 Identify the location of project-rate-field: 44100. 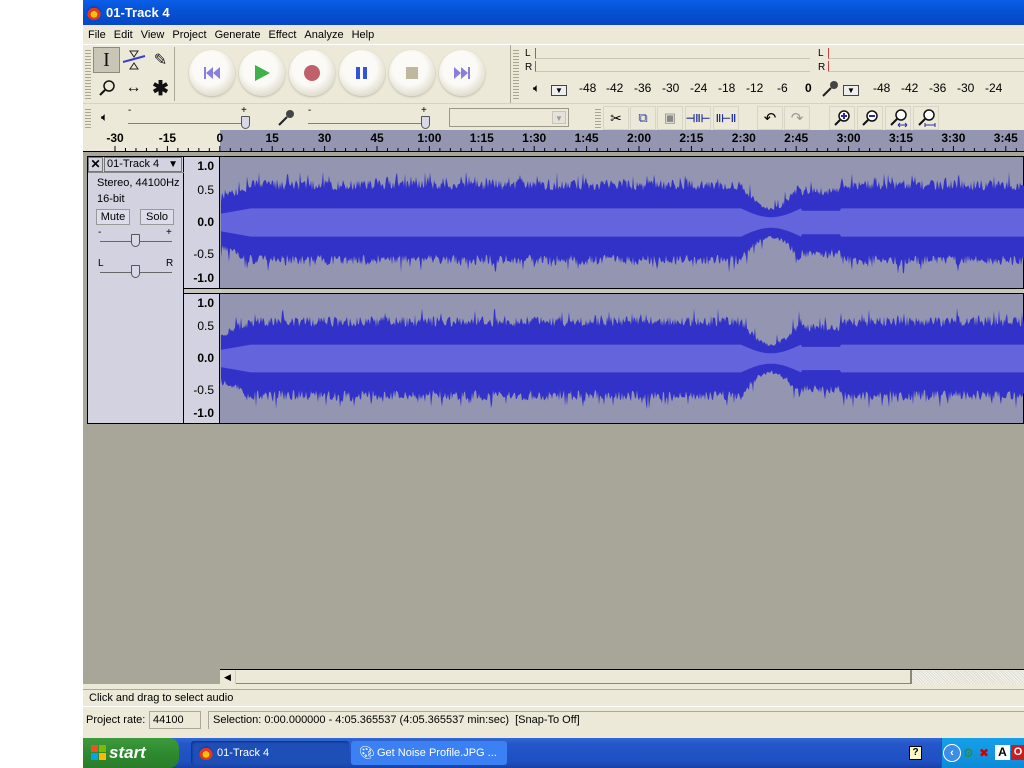
(175, 720).